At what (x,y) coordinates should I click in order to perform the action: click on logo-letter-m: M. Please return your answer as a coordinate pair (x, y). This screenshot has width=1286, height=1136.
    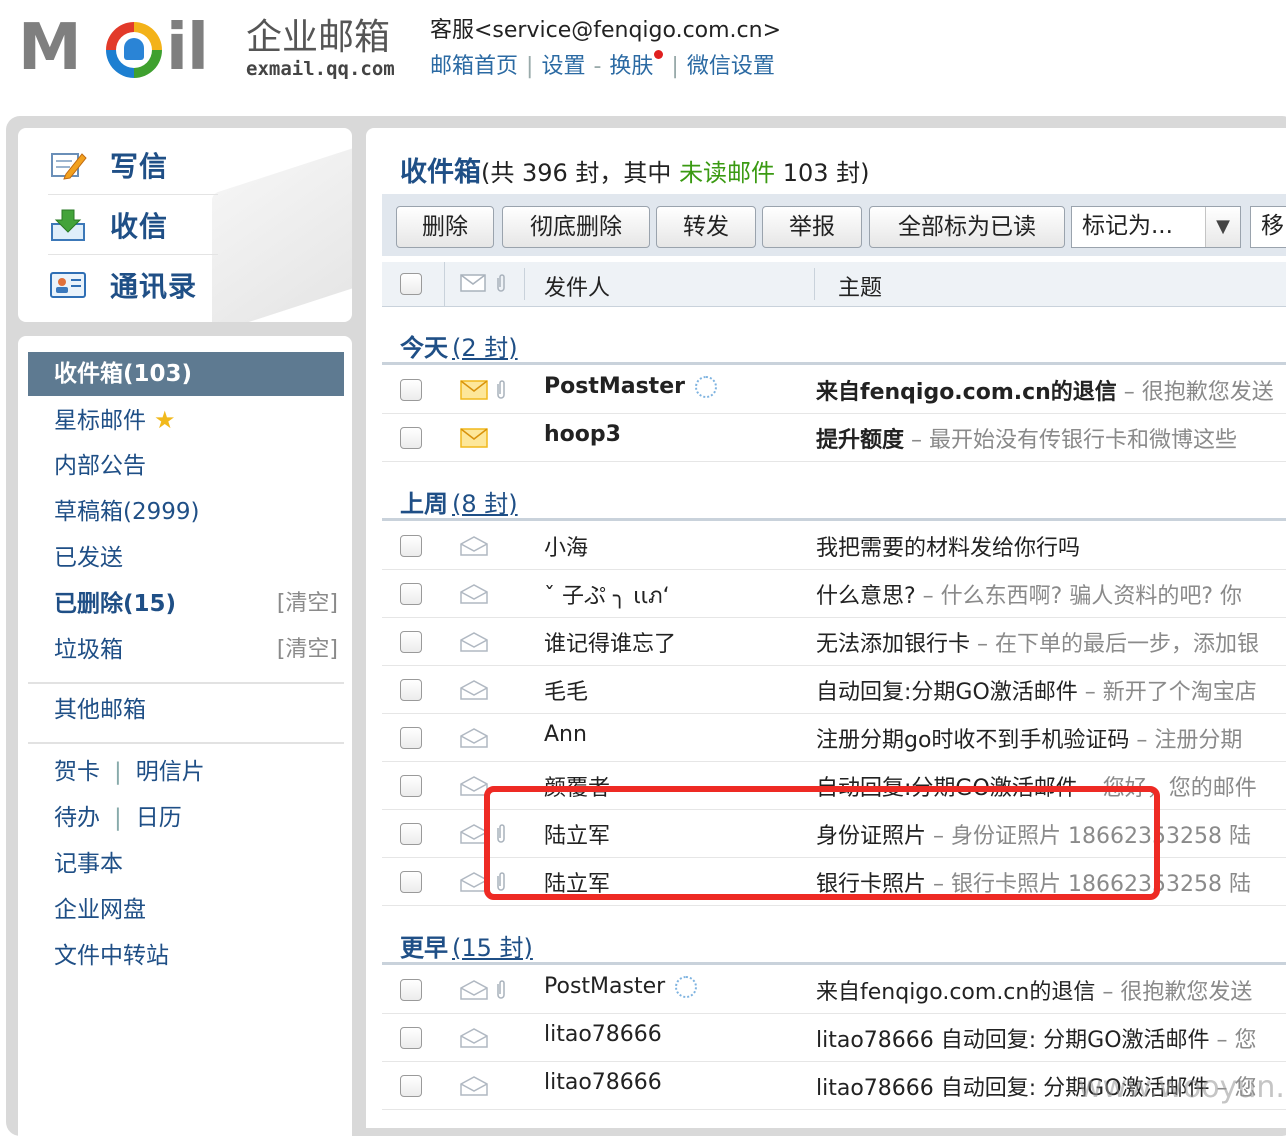
    Looking at the image, I should click on (50, 48).